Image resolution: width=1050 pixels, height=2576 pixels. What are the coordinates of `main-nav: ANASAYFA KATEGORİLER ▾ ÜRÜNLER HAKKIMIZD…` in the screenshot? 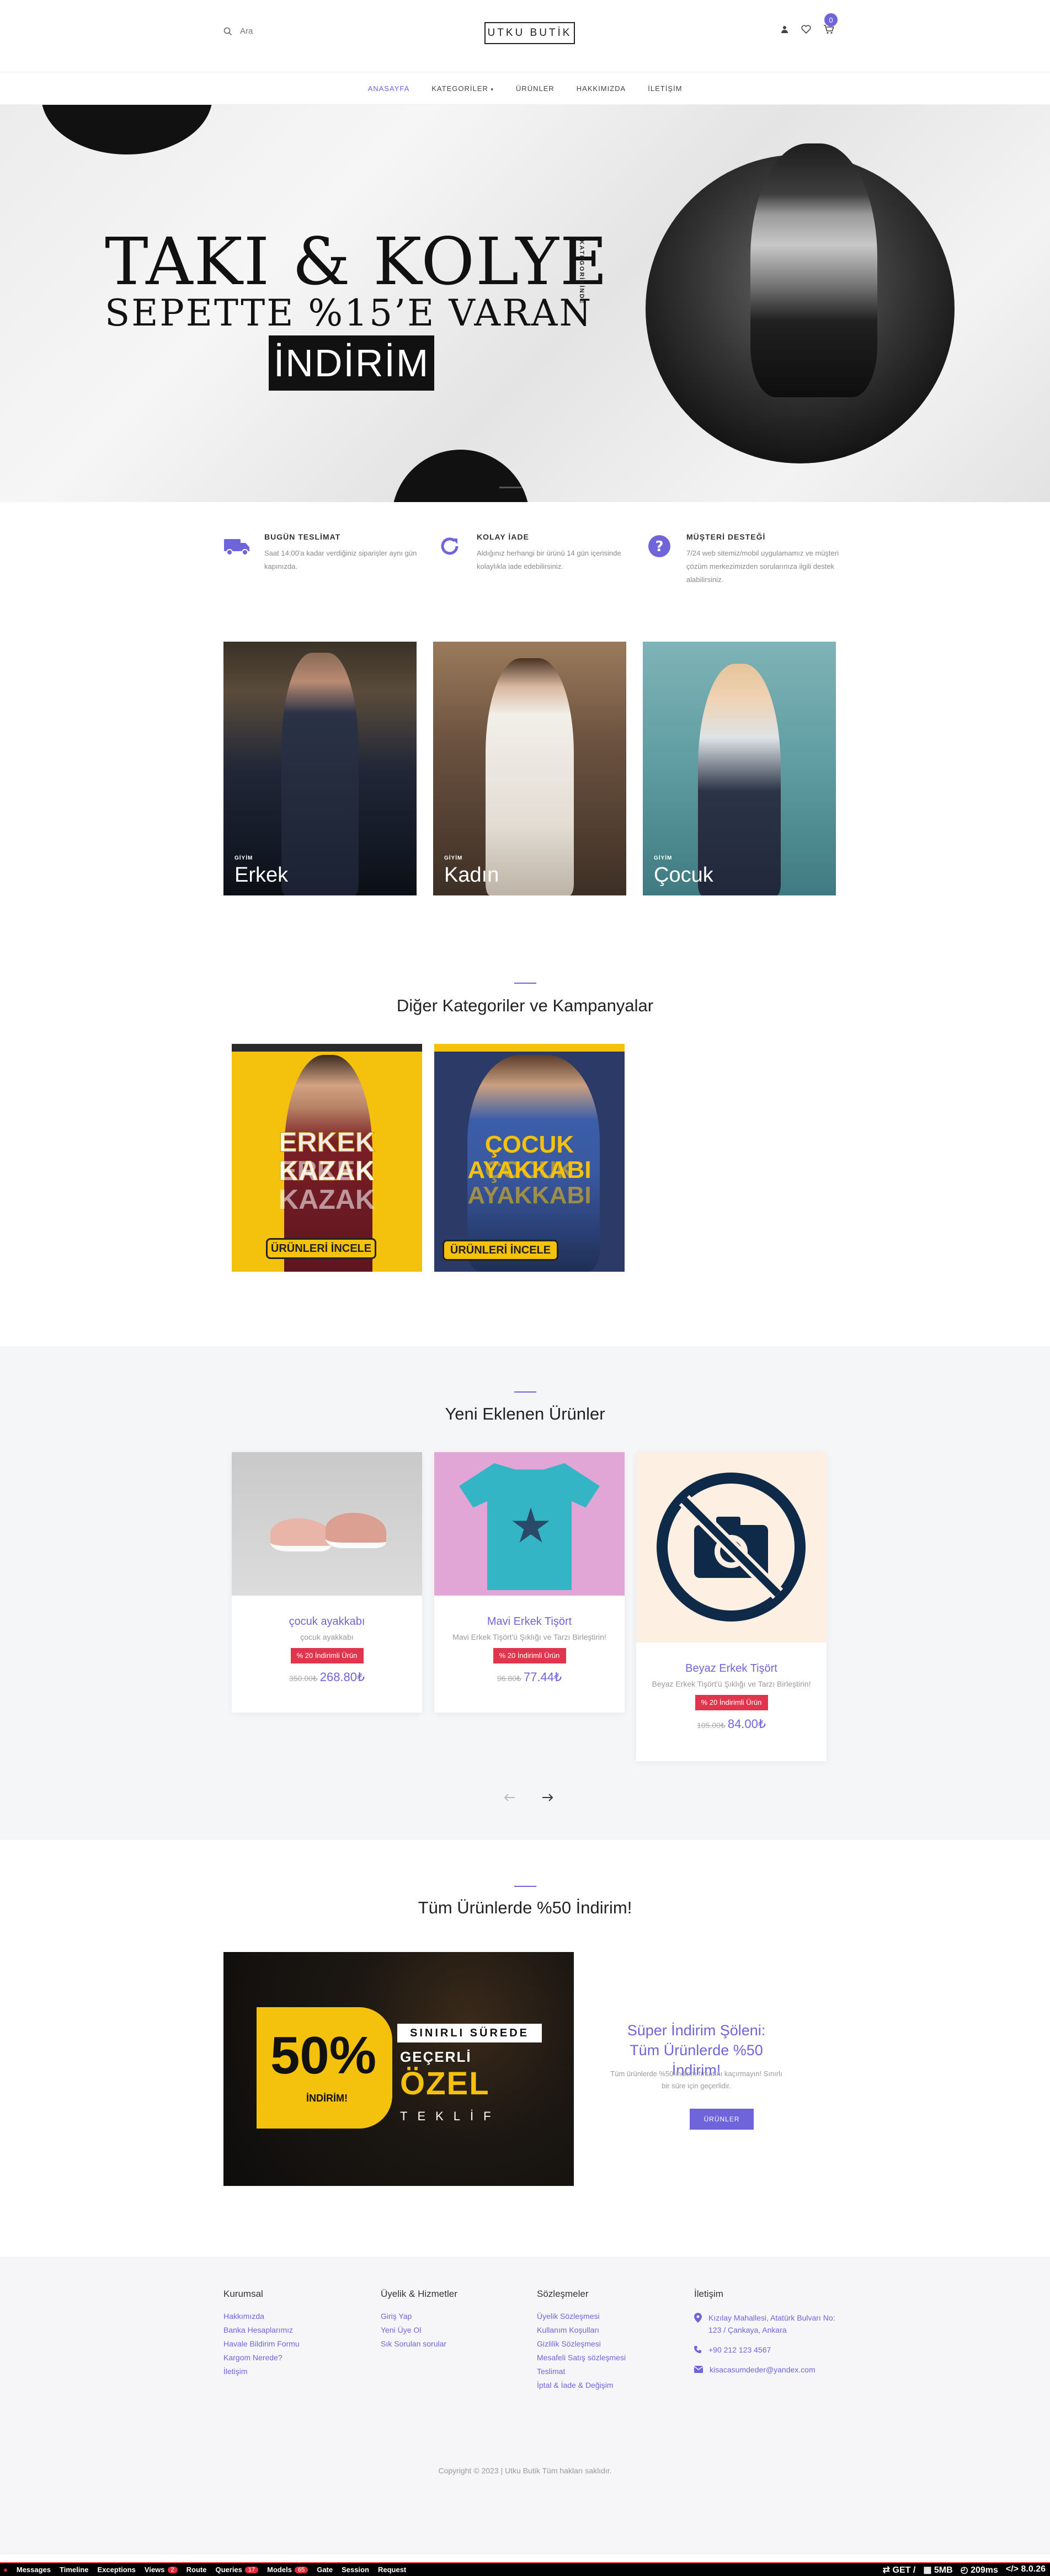 It's located at (525, 88).